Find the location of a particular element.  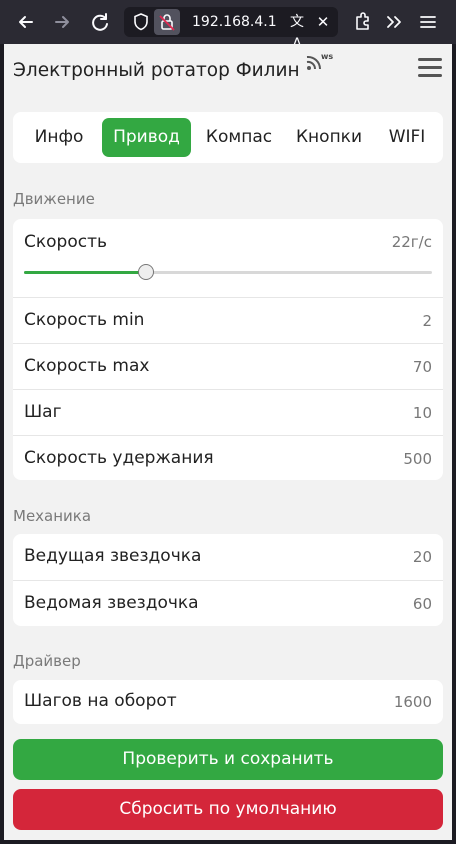

section-mechanics-heading: Механика is located at coordinates (52, 516).